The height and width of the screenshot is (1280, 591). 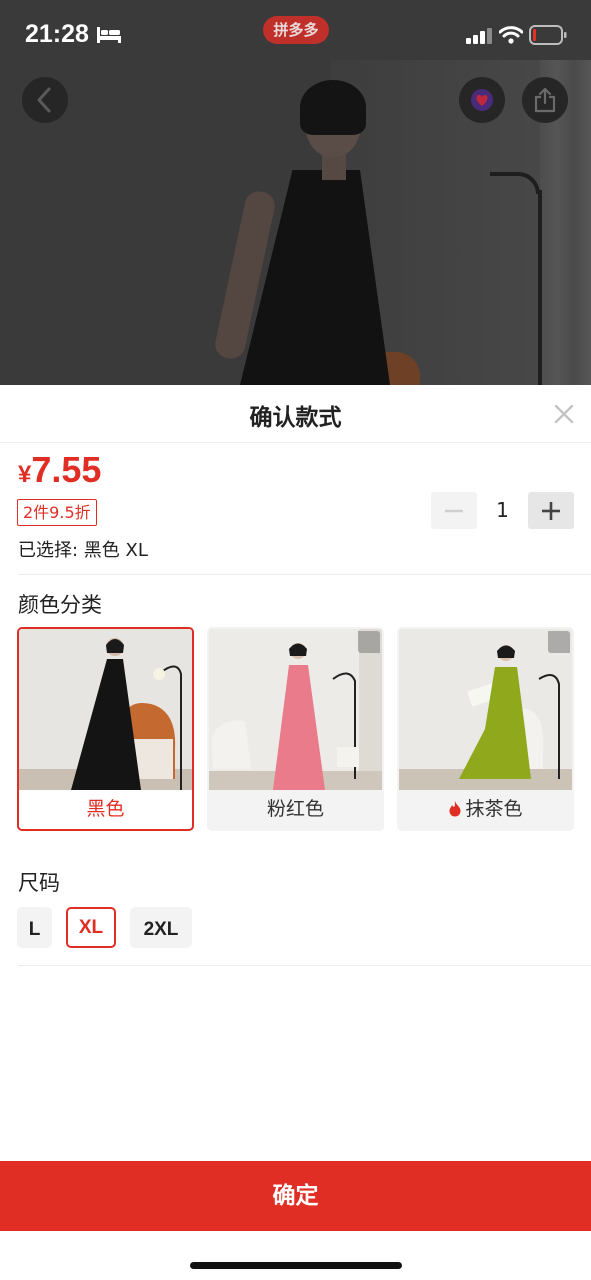 I want to click on color-option-label: 抹茶色, so click(x=485, y=809).